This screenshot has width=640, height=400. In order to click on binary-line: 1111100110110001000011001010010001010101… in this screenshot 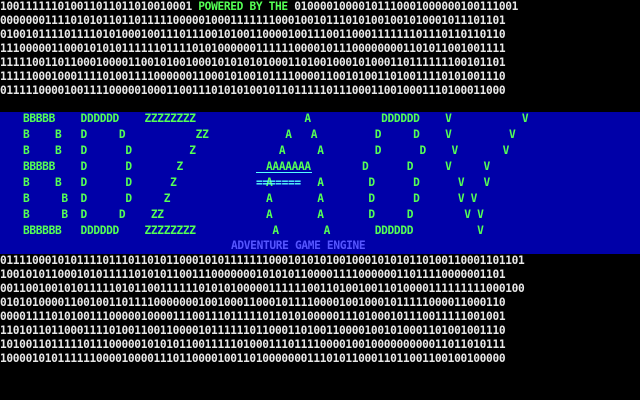, I will do `click(253, 62)`.